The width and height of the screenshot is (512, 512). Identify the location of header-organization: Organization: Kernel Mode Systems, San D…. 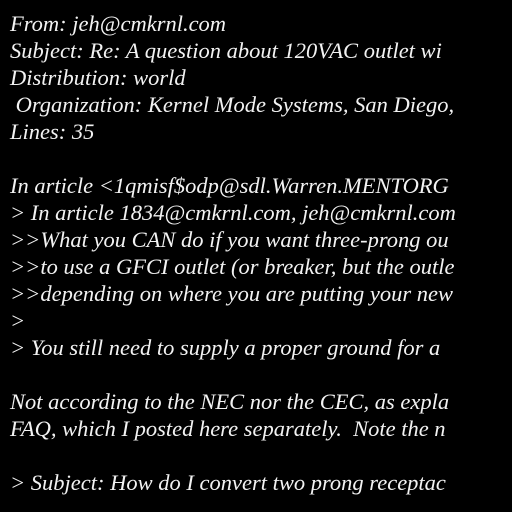
(232, 104).